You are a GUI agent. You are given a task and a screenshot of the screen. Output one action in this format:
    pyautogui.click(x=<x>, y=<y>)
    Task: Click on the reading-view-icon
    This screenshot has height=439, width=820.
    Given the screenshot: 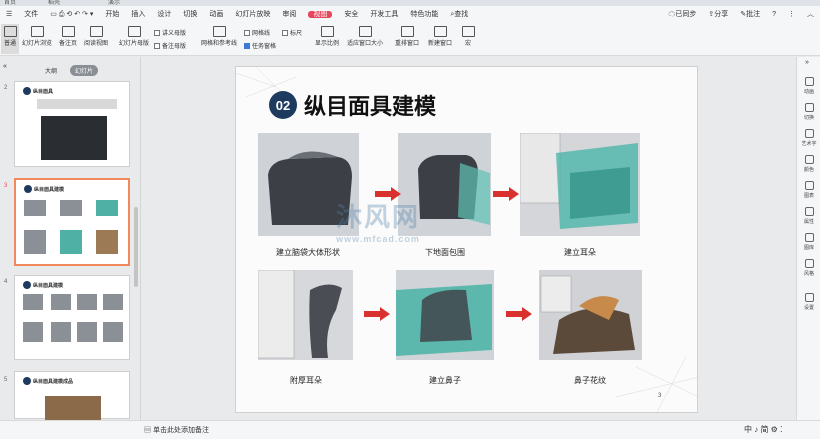 What is the action you would take?
    pyautogui.click(x=96, y=31)
    